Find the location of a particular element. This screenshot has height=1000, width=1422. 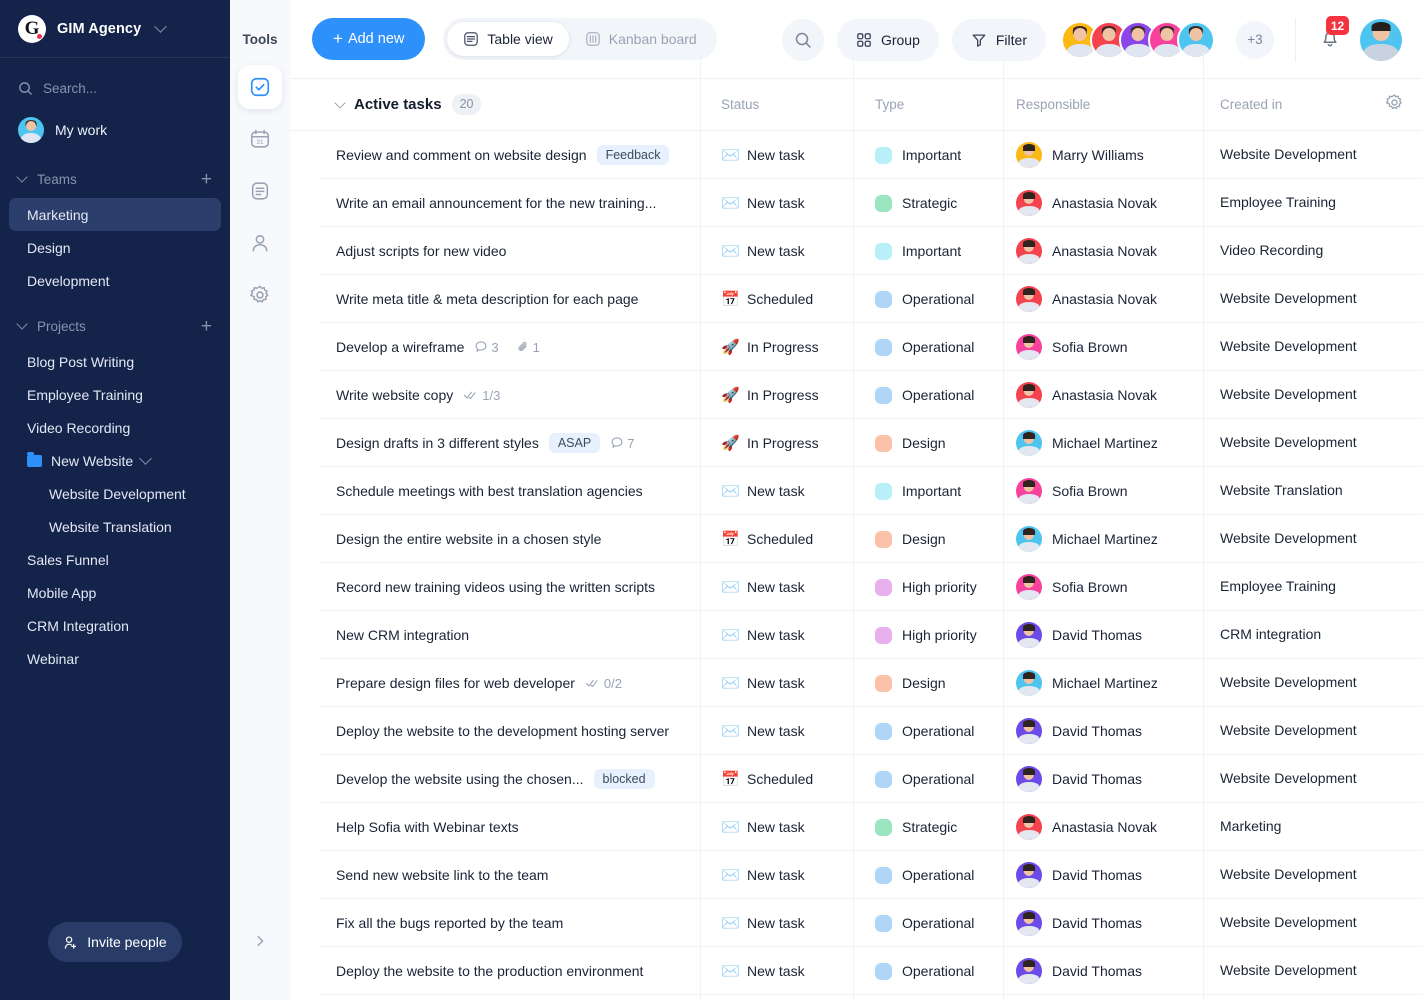

cell-task-name: Send new website link to the team is located at coordinates (495, 875).